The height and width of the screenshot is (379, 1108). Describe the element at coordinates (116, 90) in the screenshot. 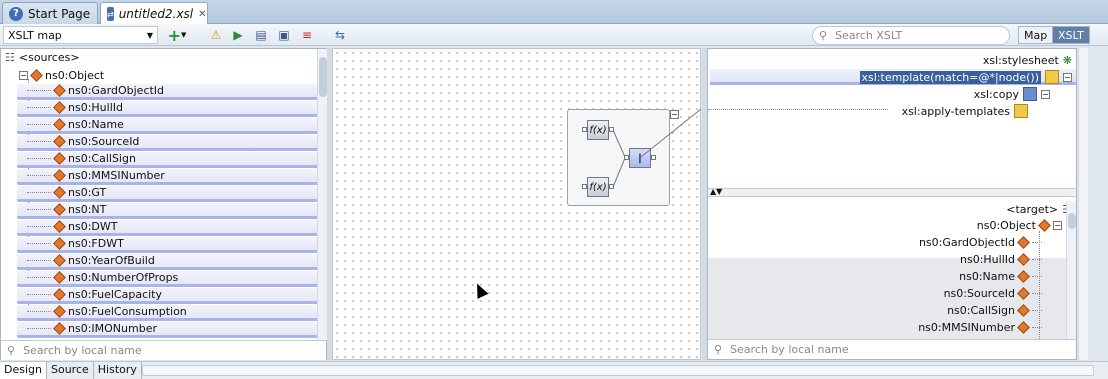

I see `source-field-label: ns0:GardObjectId` at that location.